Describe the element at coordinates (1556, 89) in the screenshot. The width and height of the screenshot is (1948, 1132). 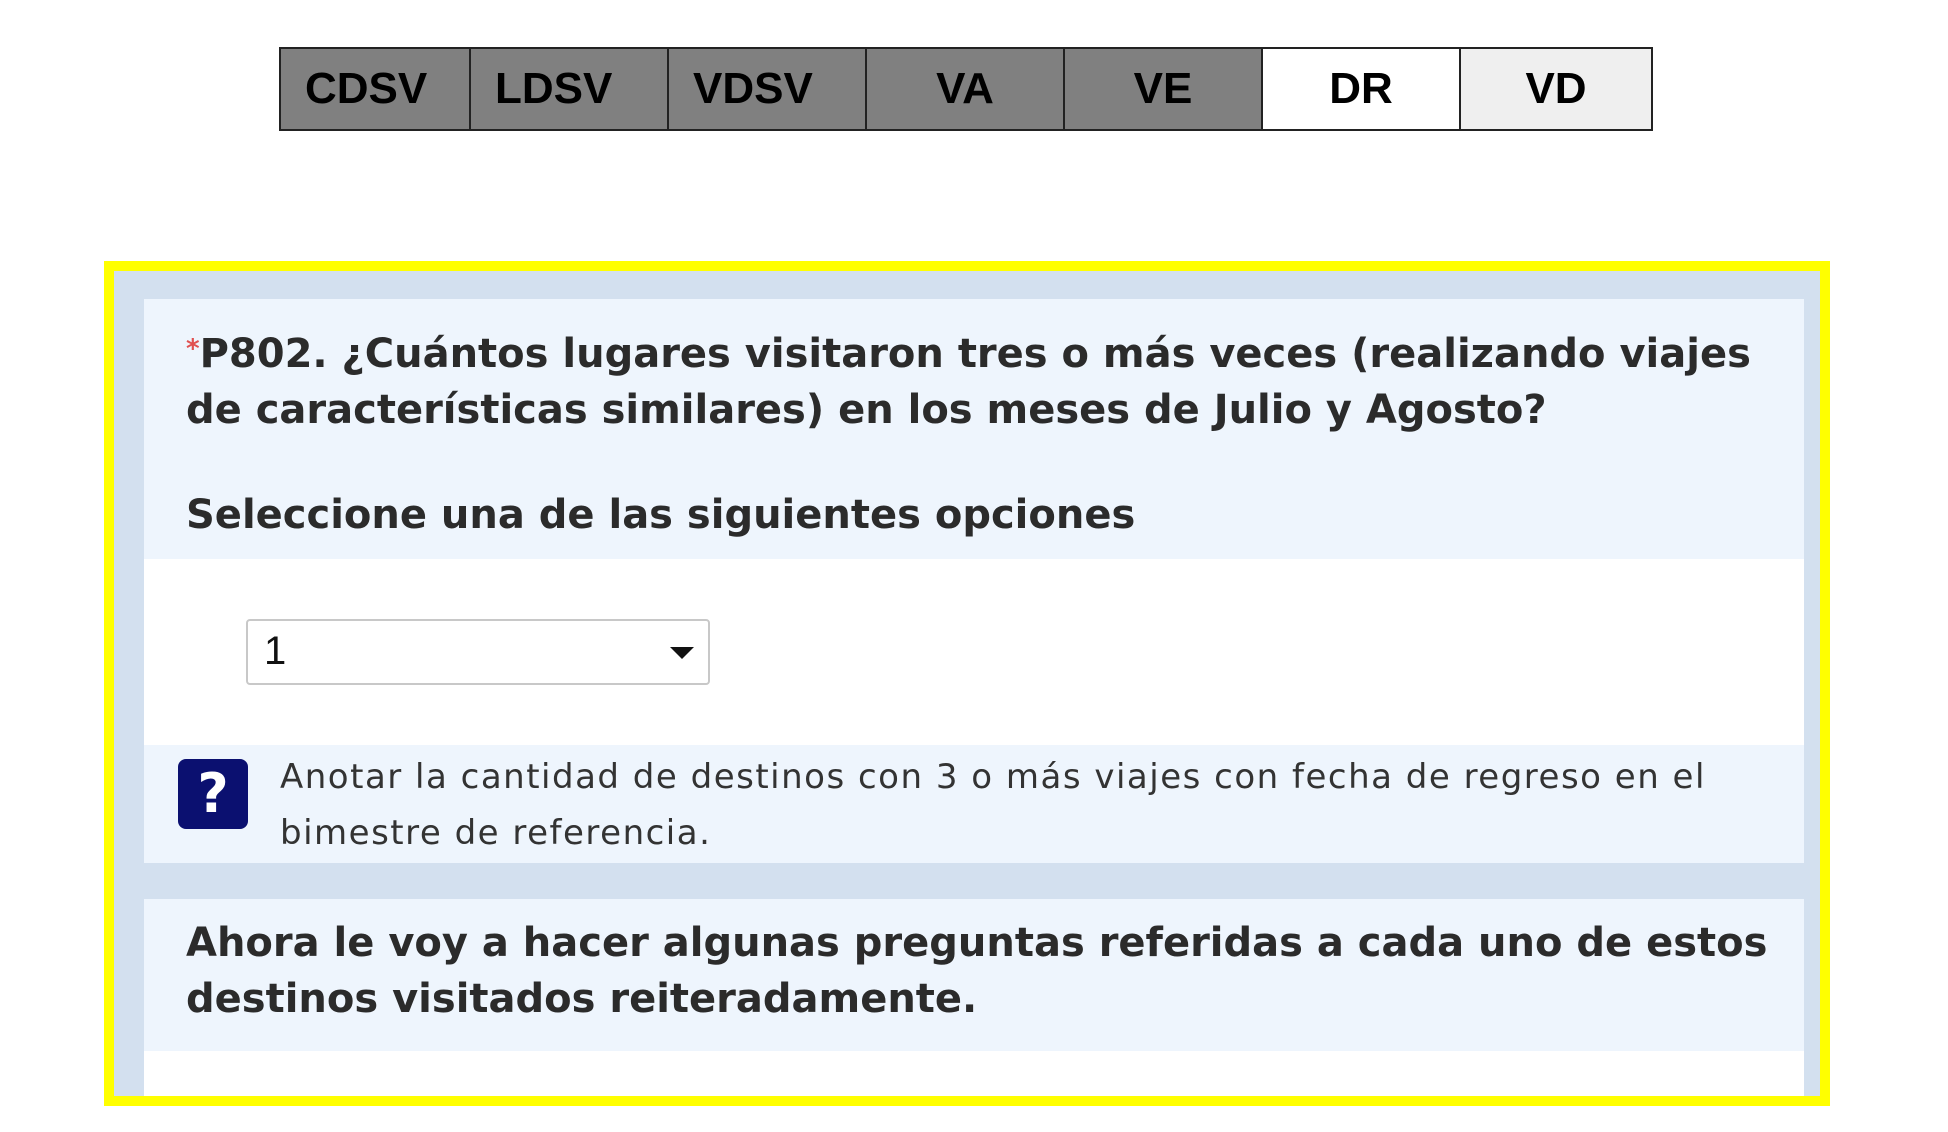
I see `tab-vd: VD` at that location.